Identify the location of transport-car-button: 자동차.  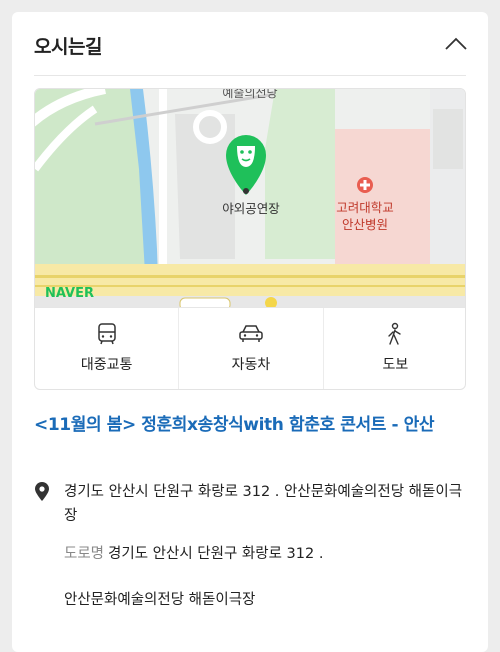
(251, 348).